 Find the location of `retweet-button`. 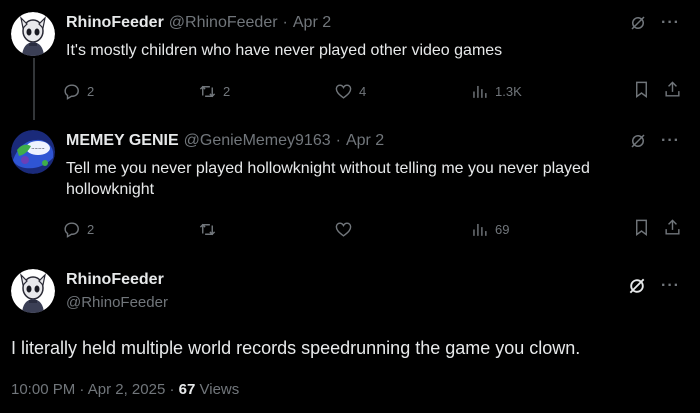

retweet-button is located at coordinates (266, 229).